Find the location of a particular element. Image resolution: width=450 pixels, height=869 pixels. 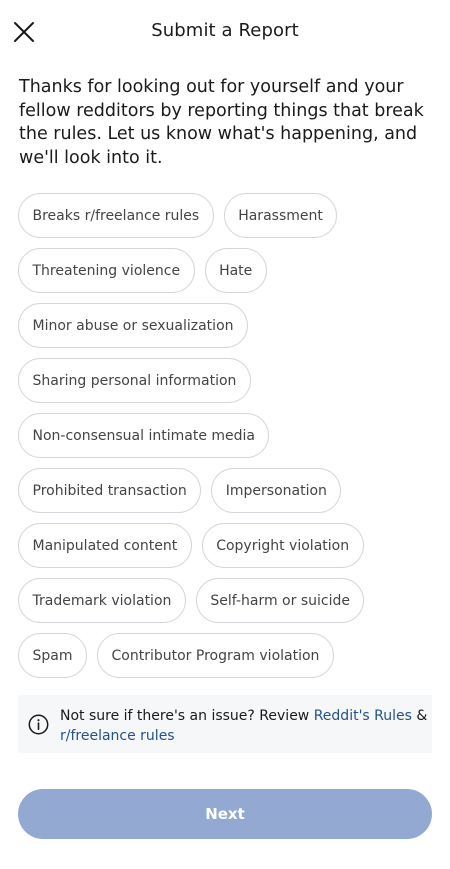

reason-chip: Breaks r/freelance rules is located at coordinates (116, 215).